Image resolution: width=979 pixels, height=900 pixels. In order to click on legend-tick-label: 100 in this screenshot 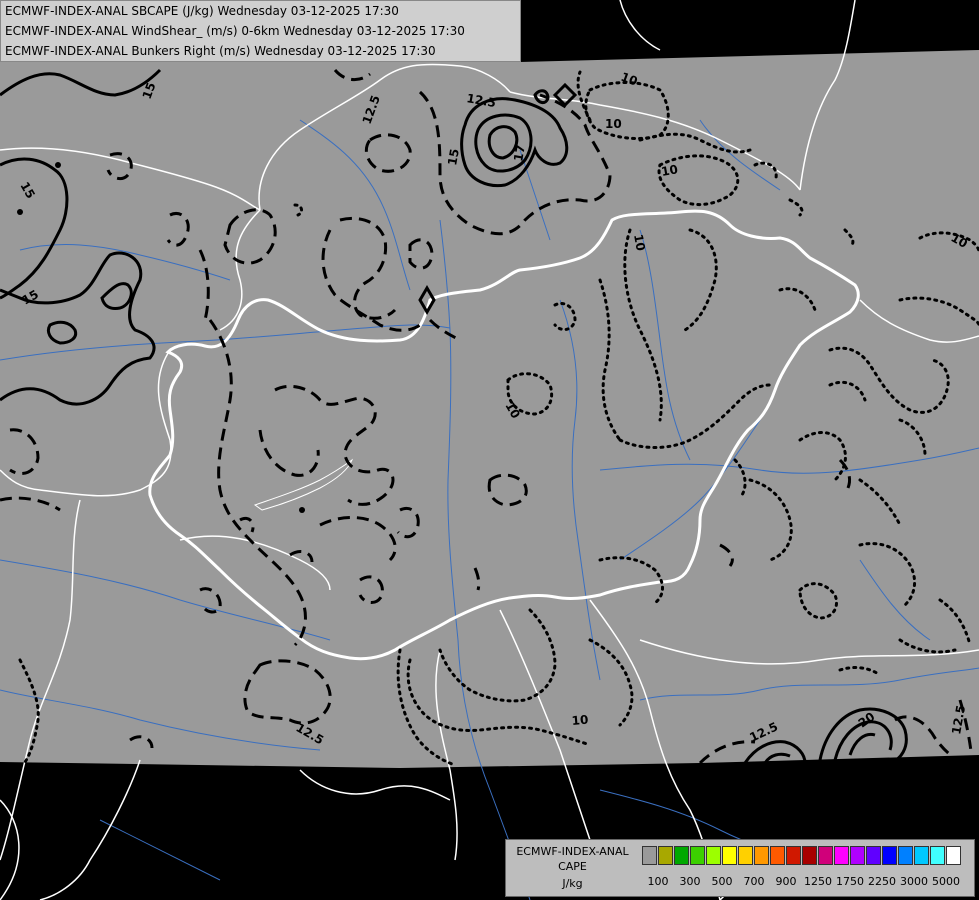, I will do `click(658, 881)`.